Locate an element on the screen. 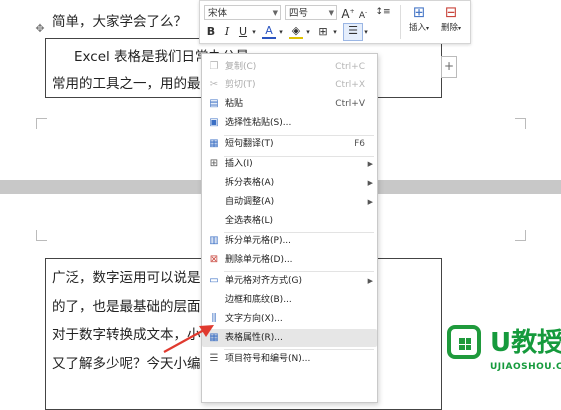 Image resolution: width=561 pixels, height=410 pixels. arrow-shaft is located at coordinates (184, 341).